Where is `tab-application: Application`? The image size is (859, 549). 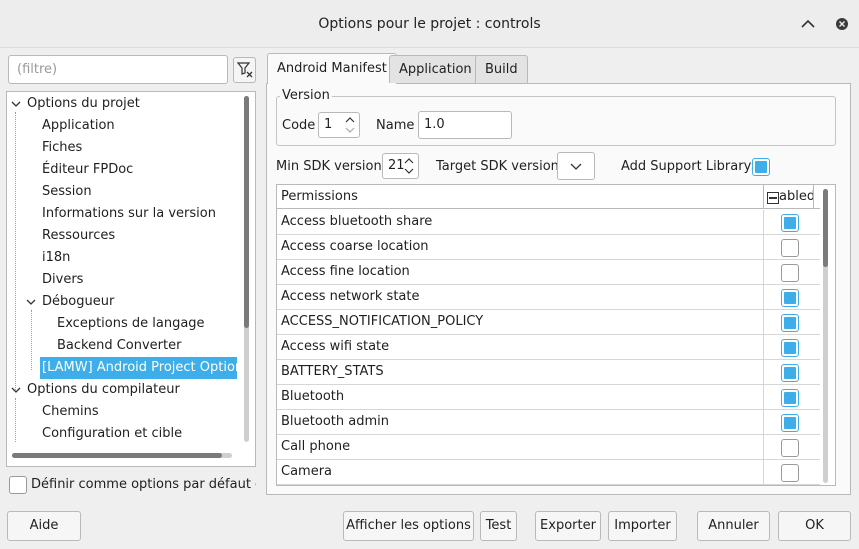 tab-application: Application is located at coordinates (435, 69).